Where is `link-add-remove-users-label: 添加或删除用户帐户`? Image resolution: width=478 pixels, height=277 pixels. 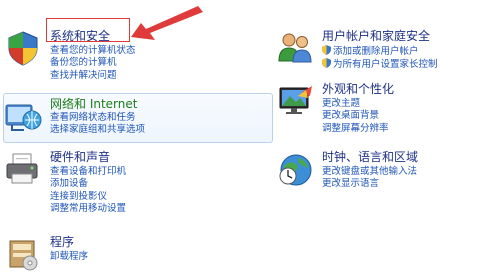
link-add-remove-users-label: 添加或删除用户帐户 is located at coordinates (376, 51).